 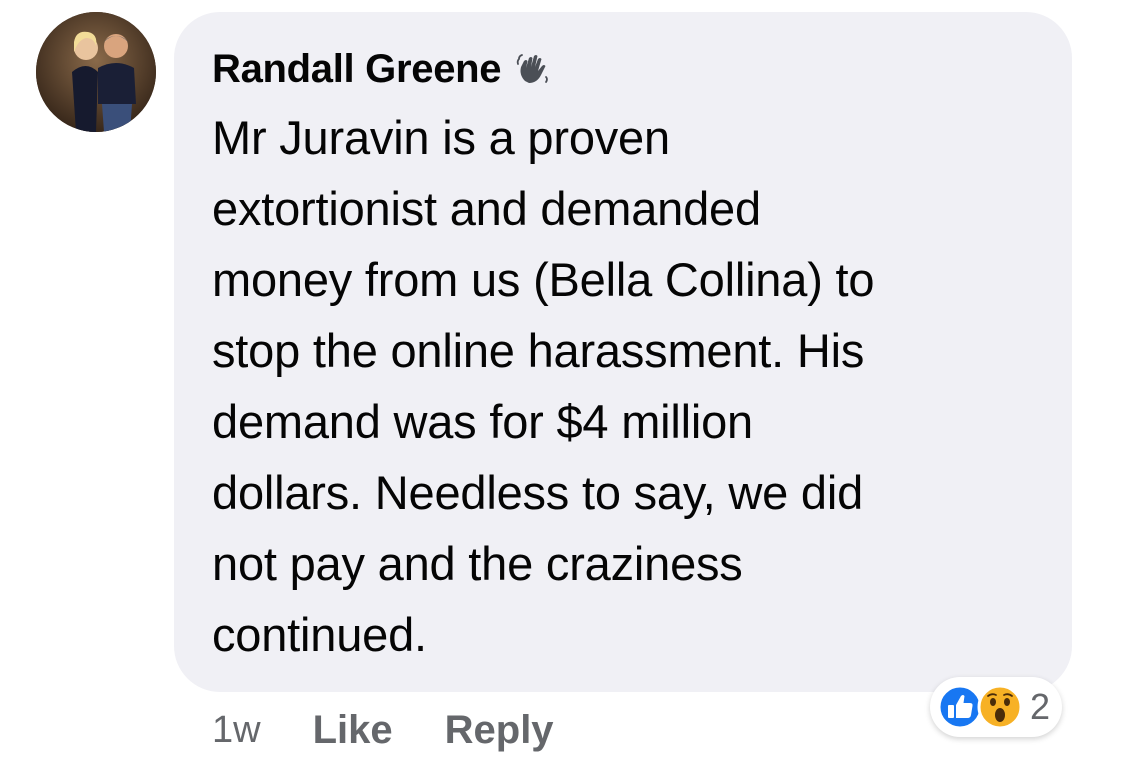 I want to click on reactions-summary: 2, so click(x=996, y=707).